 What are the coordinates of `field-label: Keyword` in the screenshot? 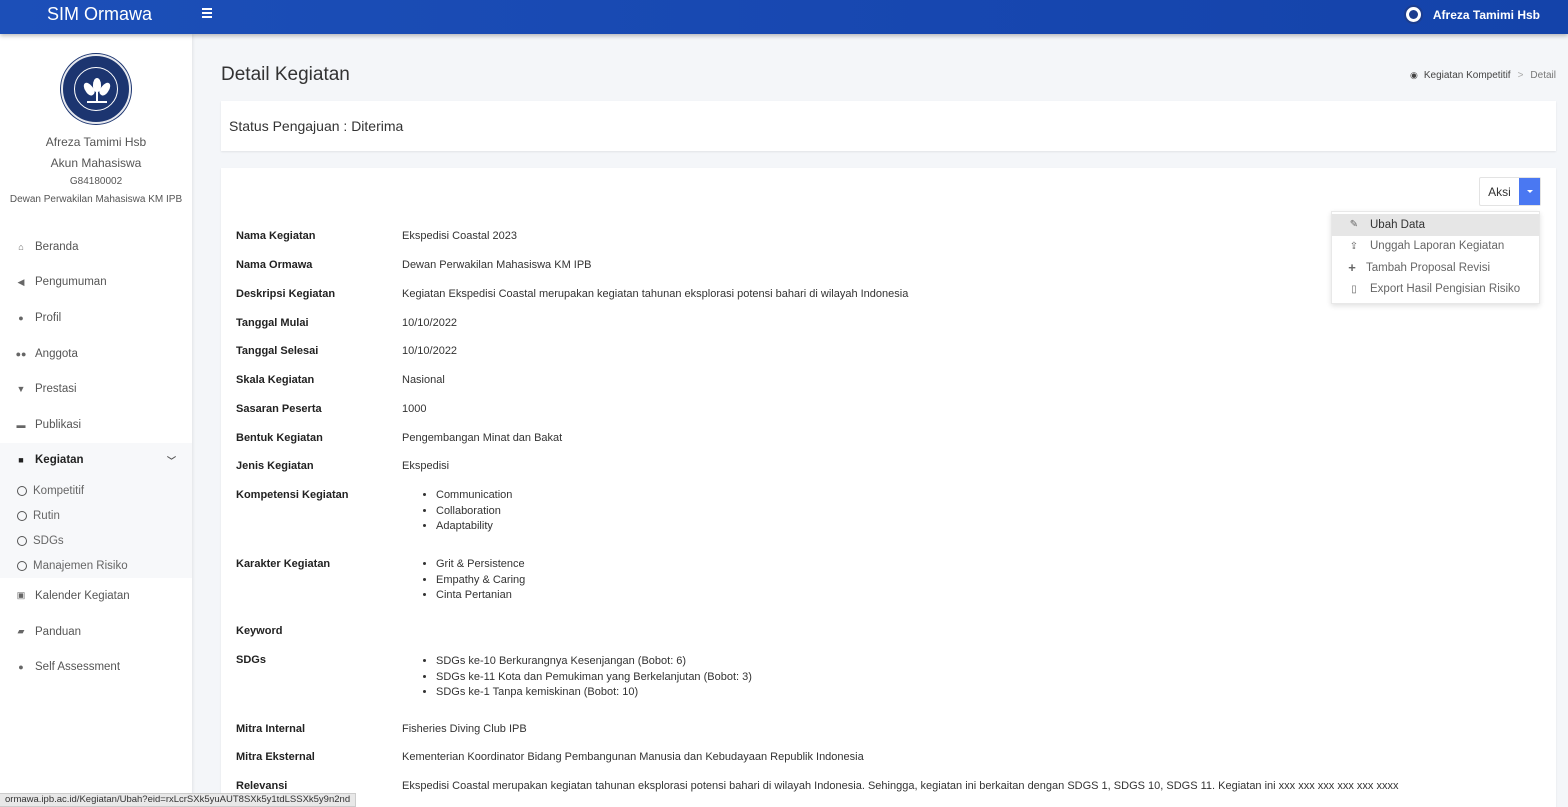 It's located at (259, 631).